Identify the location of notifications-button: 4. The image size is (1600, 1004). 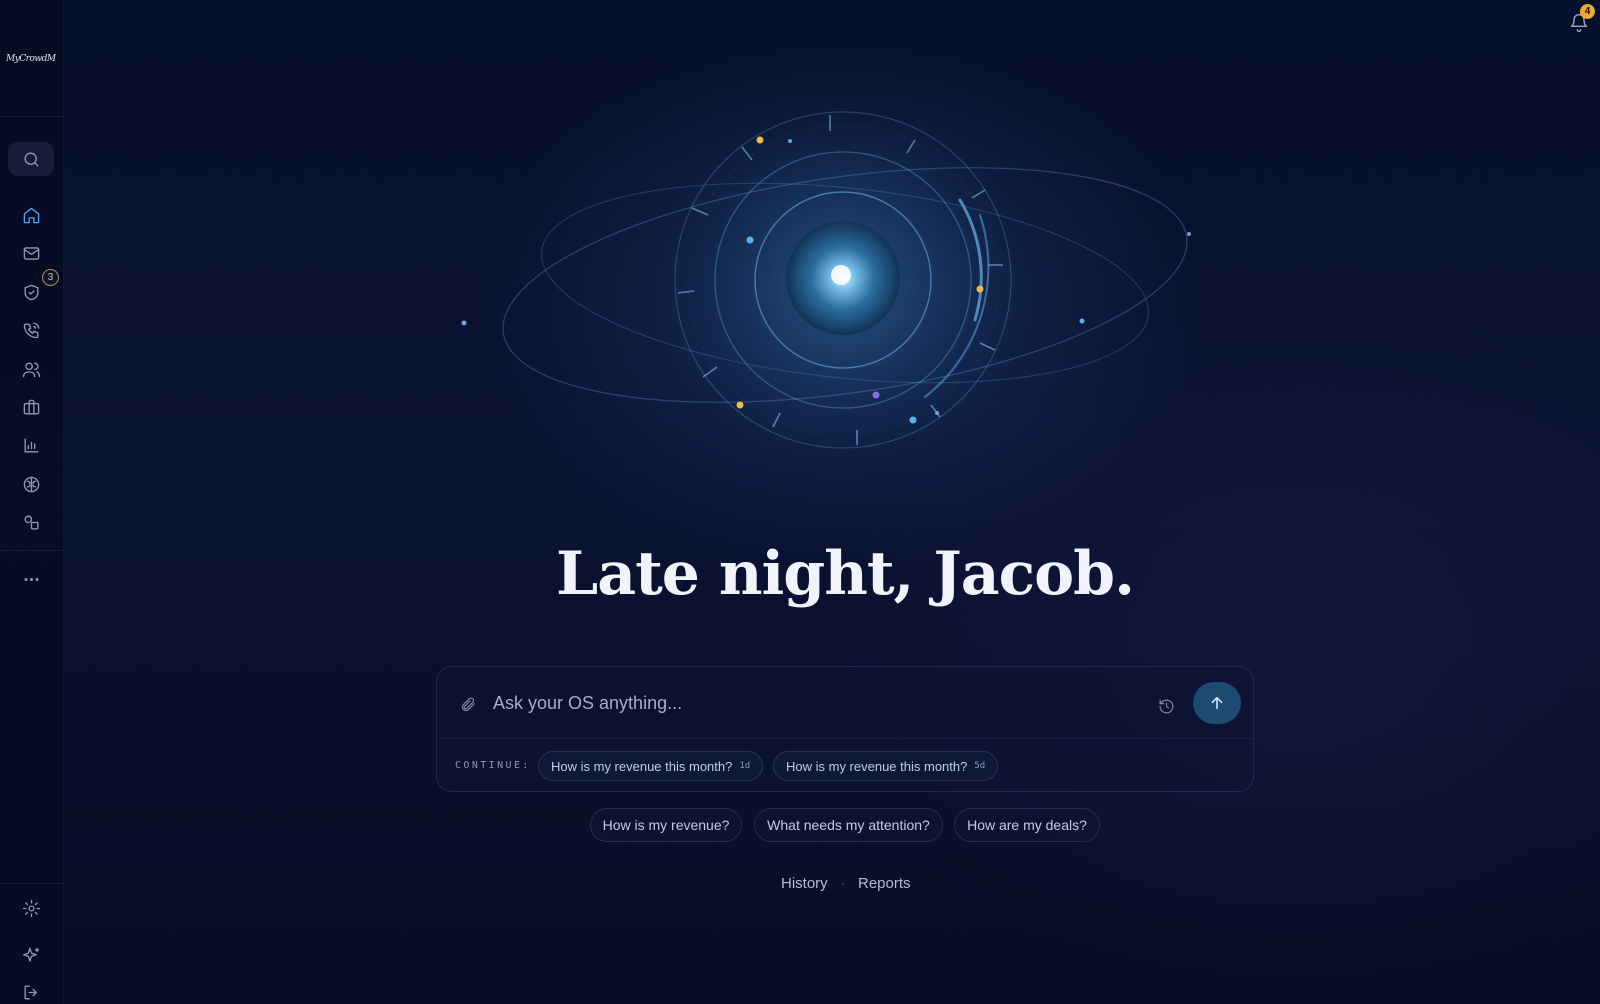
(1580, 20).